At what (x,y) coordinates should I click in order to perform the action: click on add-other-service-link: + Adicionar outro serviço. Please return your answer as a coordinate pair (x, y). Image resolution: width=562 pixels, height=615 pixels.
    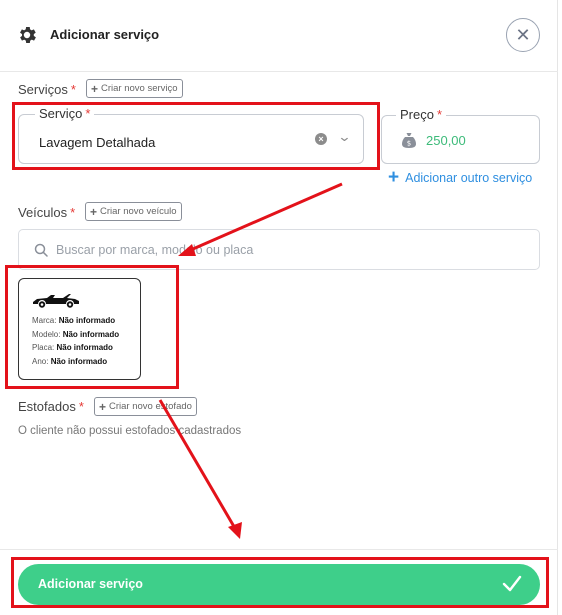
    Looking at the image, I should click on (460, 177).